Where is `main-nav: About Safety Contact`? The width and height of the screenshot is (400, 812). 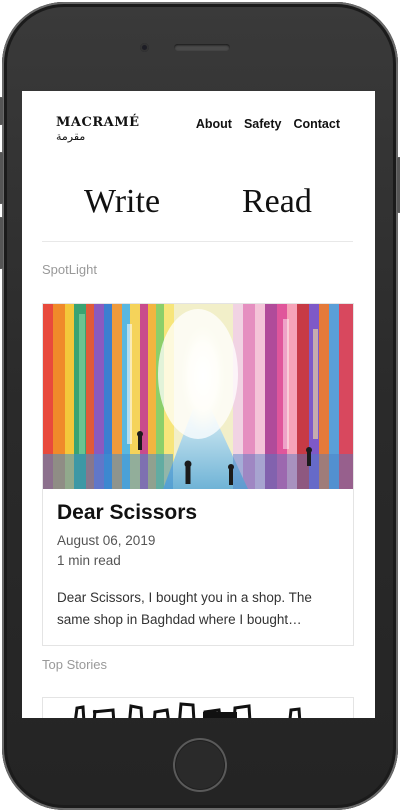 main-nav: About Safety Contact is located at coordinates (268, 124).